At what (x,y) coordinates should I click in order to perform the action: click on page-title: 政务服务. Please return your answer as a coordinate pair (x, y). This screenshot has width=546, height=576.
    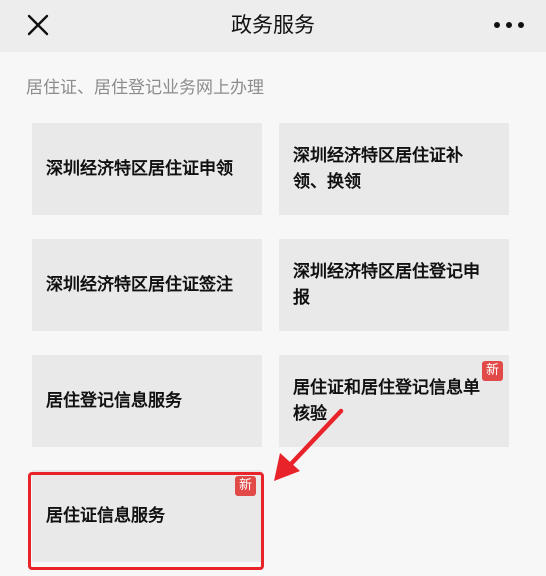
    Looking at the image, I should click on (273, 25).